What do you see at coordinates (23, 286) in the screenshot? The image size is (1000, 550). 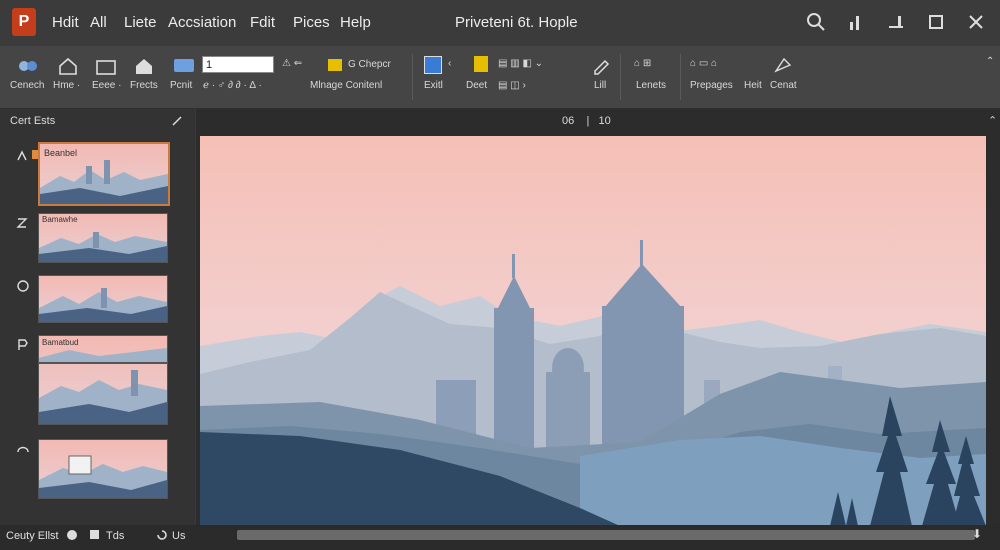 I see `slide-3-icon` at bounding box center [23, 286].